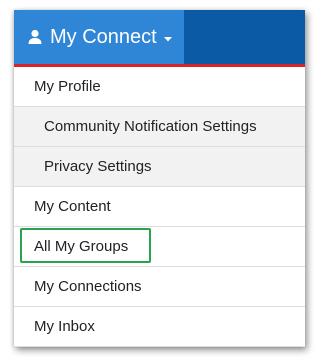 The image size is (320, 361). I want to click on menu-item-my-content: My Content, so click(159, 207).